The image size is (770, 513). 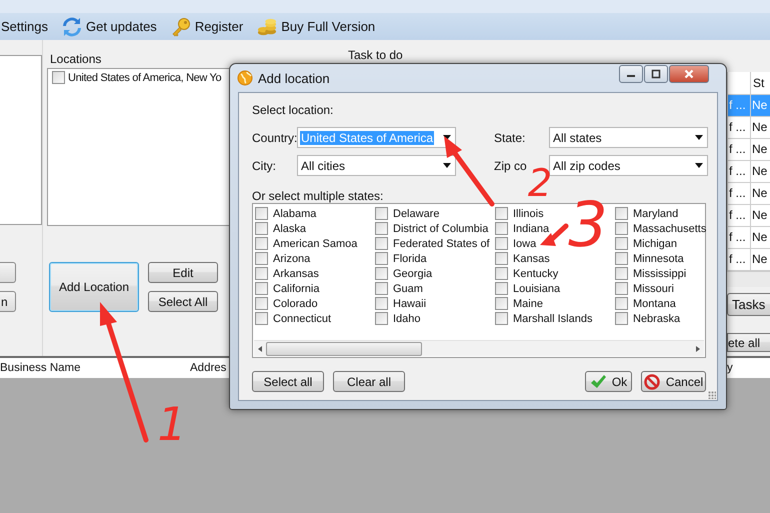 I want to click on close-button, so click(x=689, y=74).